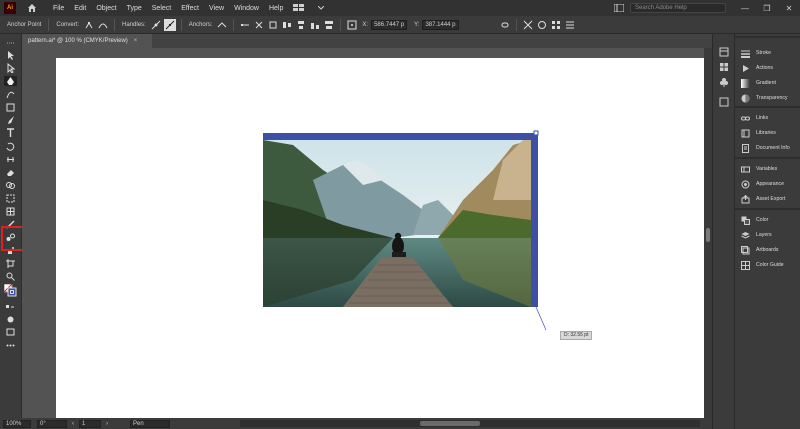  Describe the element at coordinates (106, 8) in the screenshot. I see `menu-object: Object` at that location.